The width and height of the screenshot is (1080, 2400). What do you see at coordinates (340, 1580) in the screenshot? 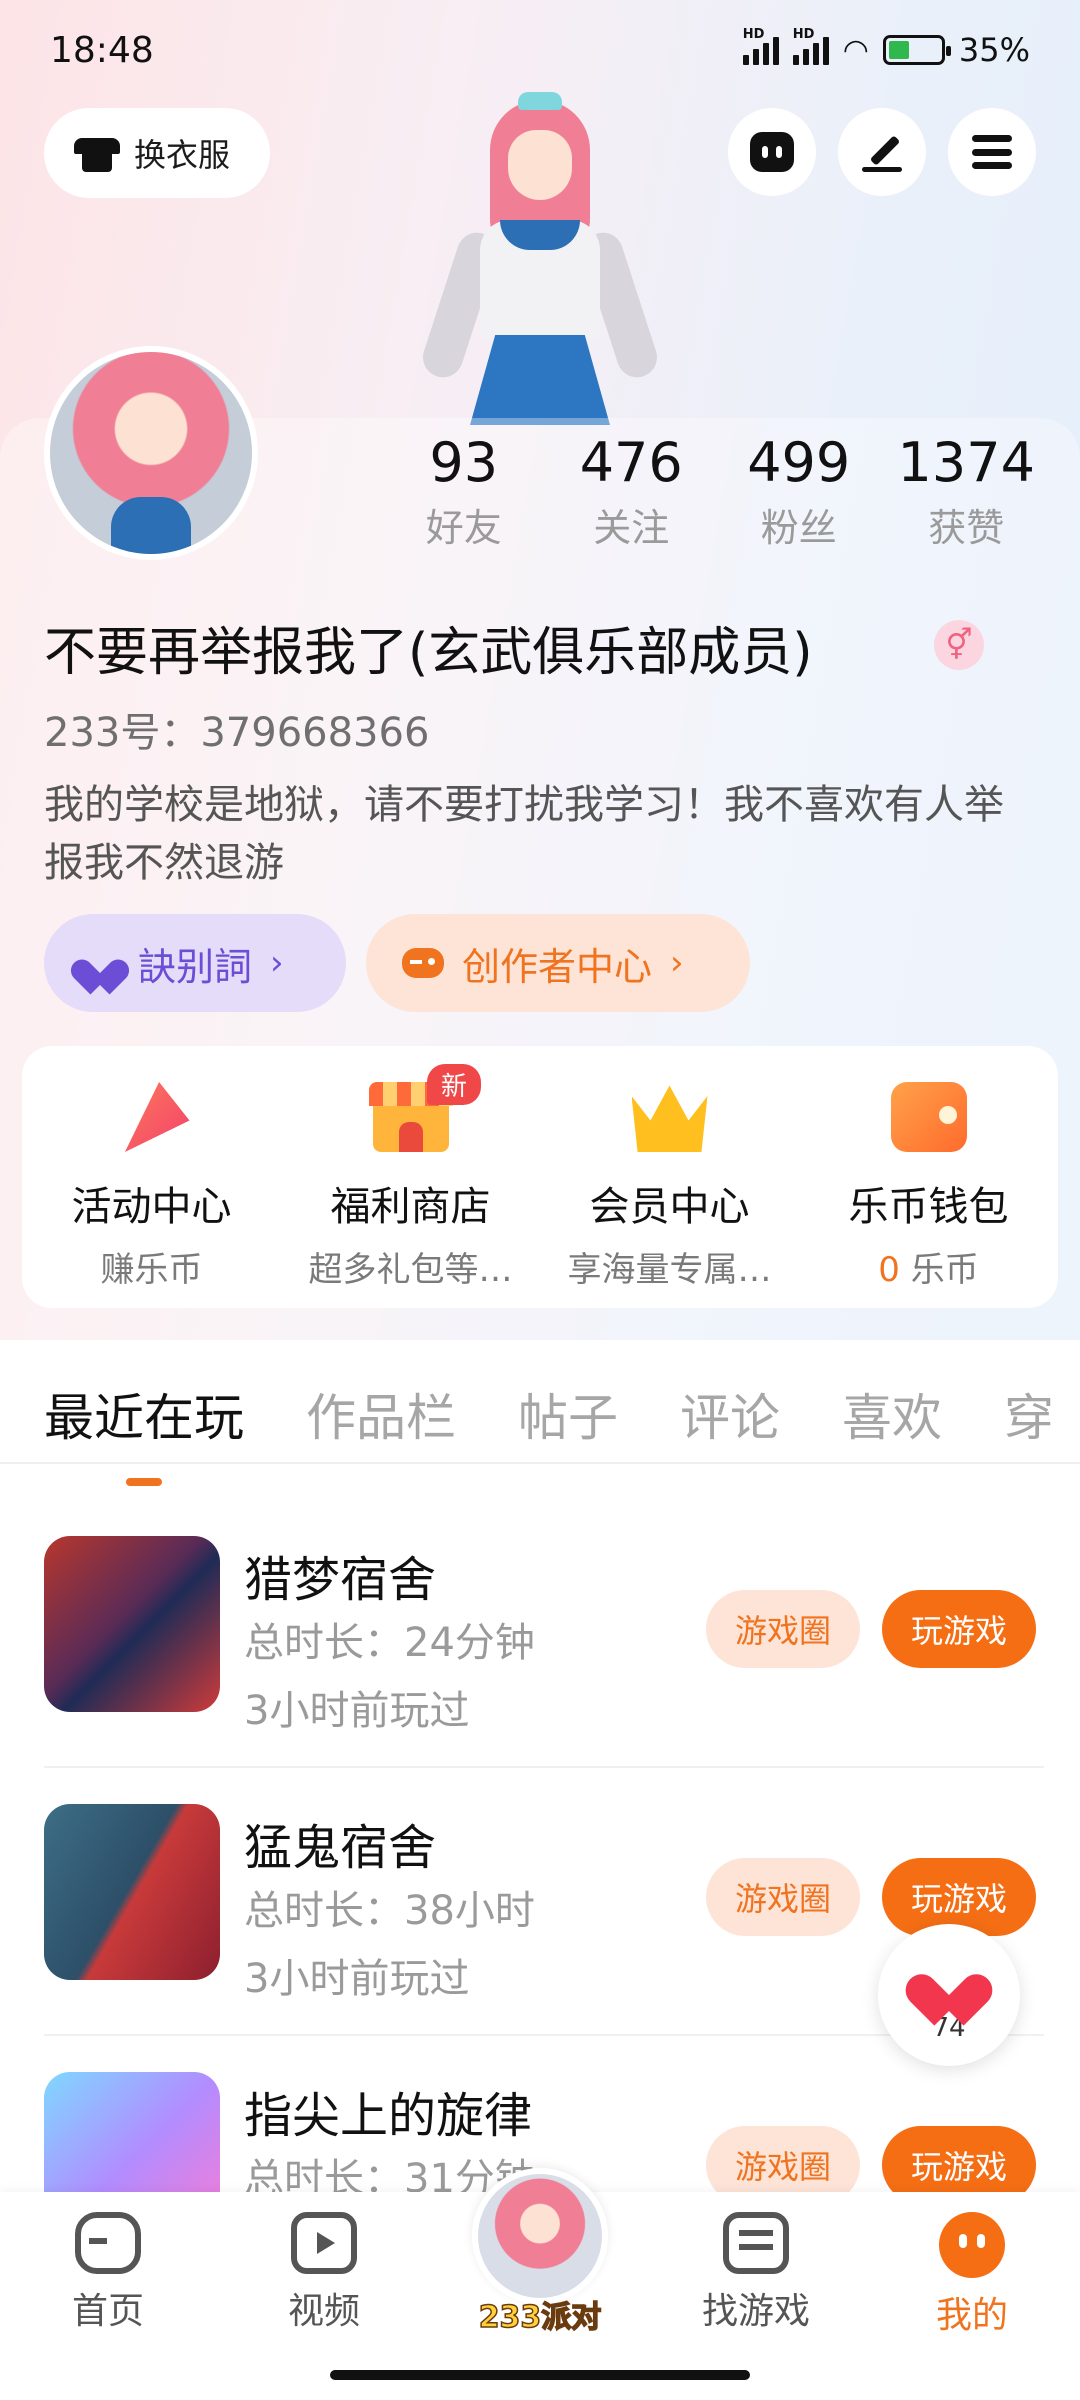
I see `game-name: 猎梦宿舍` at bounding box center [340, 1580].